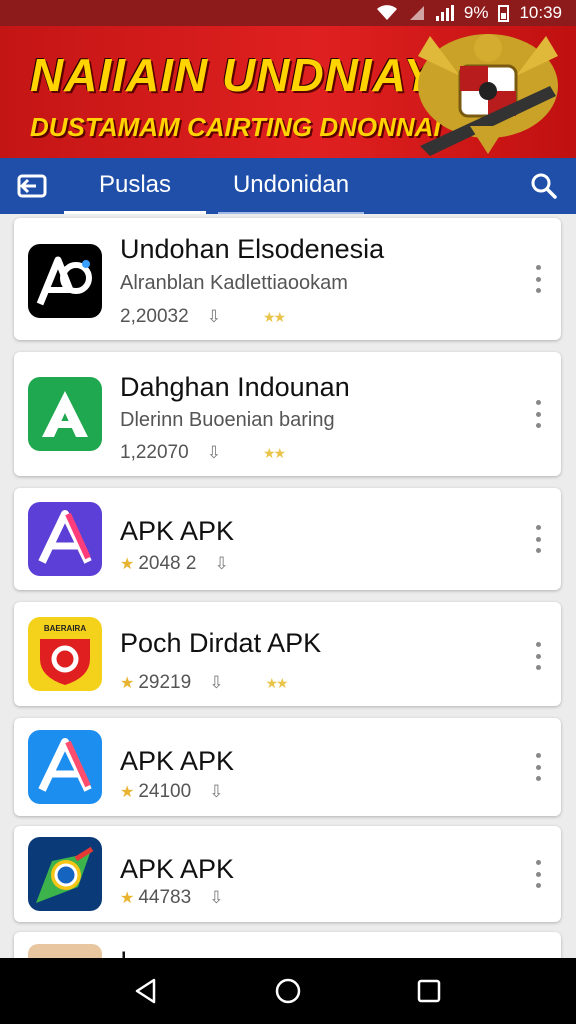 This screenshot has width=576, height=1024. What do you see at coordinates (476, 12) in the screenshot?
I see `battery-percent: 9%` at bounding box center [476, 12].